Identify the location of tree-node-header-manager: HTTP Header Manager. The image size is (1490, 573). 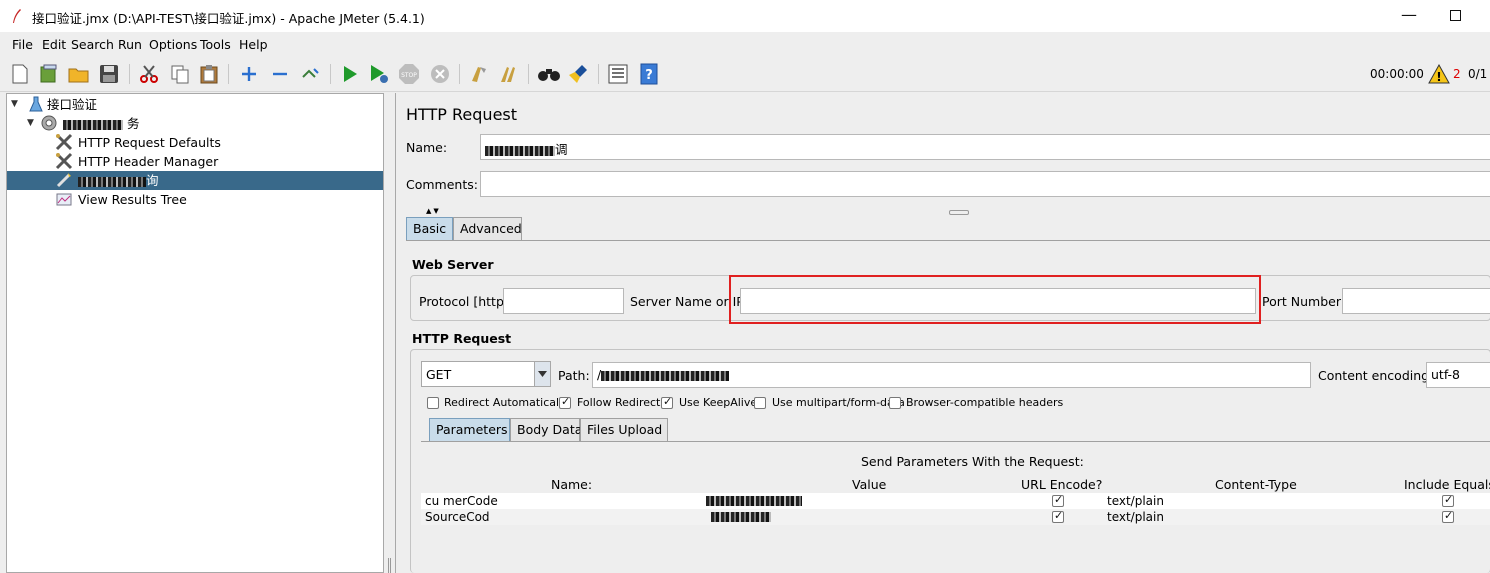
(195, 161).